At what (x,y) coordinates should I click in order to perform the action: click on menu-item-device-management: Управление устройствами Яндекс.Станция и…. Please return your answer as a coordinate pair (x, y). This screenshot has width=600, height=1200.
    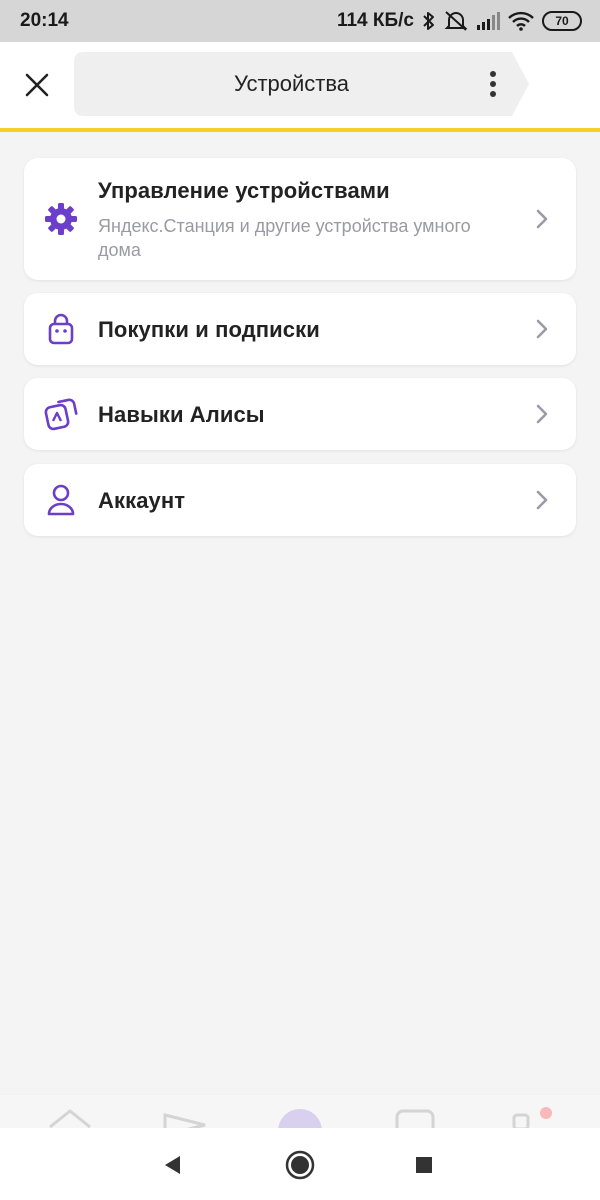
    Looking at the image, I should click on (300, 219).